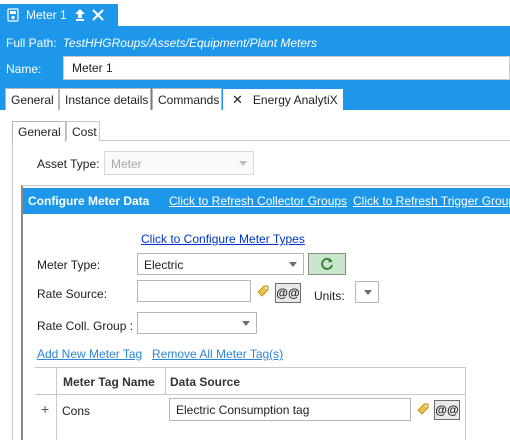  What do you see at coordinates (89, 354) in the screenshot?
I see `add-new-meter-tag-link: Add New Meter Tag` at bounding box center [89, 354].